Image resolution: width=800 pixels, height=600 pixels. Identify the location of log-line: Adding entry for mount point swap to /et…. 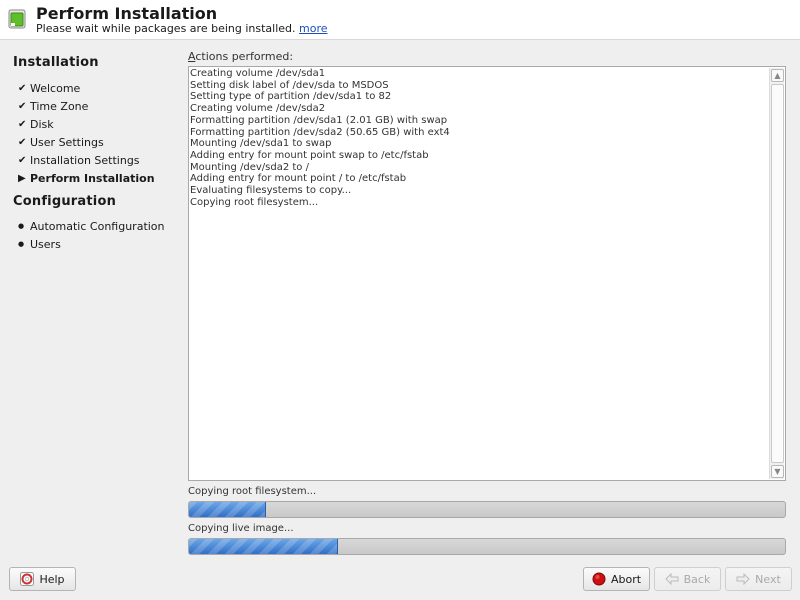
(309, 155).